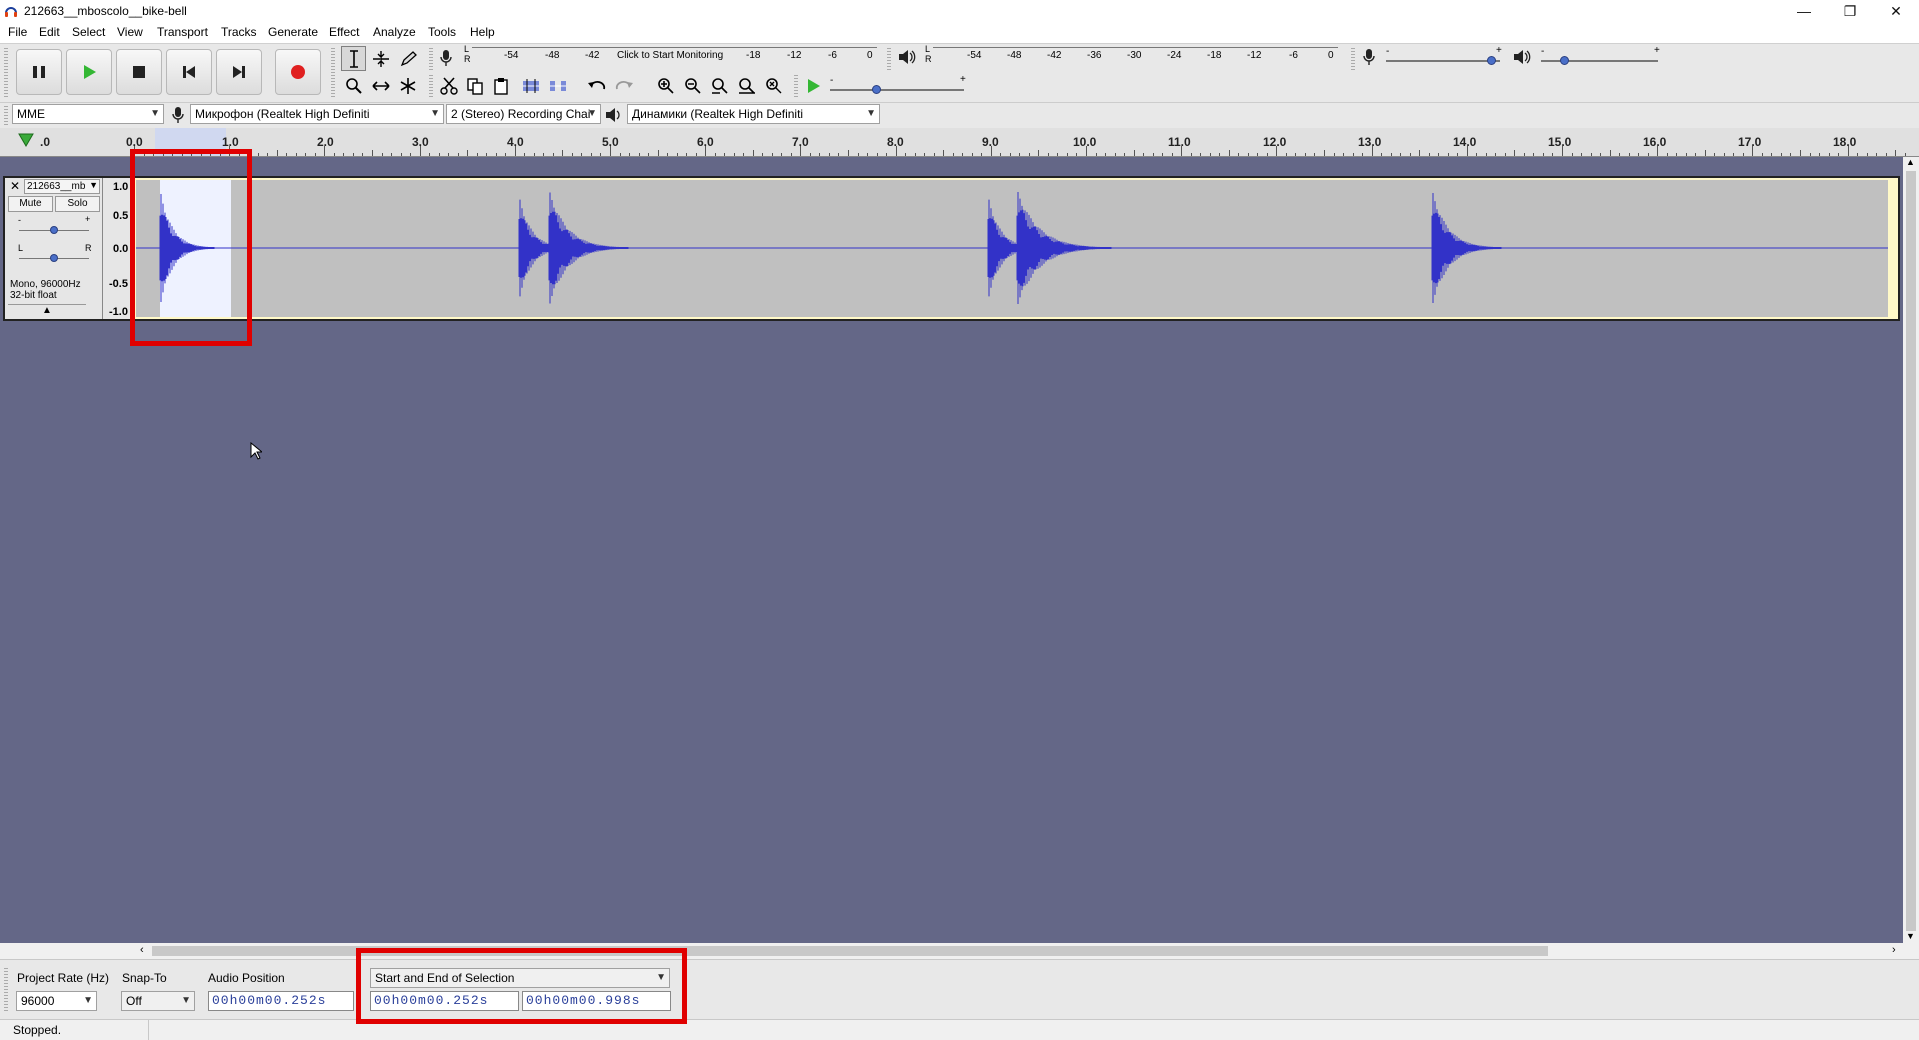 The width and height of the screenshot is (1919, 1040). Describe the element at coordinates (511, 55) in the screenshot. I see `meter-tick: -54` at that location.